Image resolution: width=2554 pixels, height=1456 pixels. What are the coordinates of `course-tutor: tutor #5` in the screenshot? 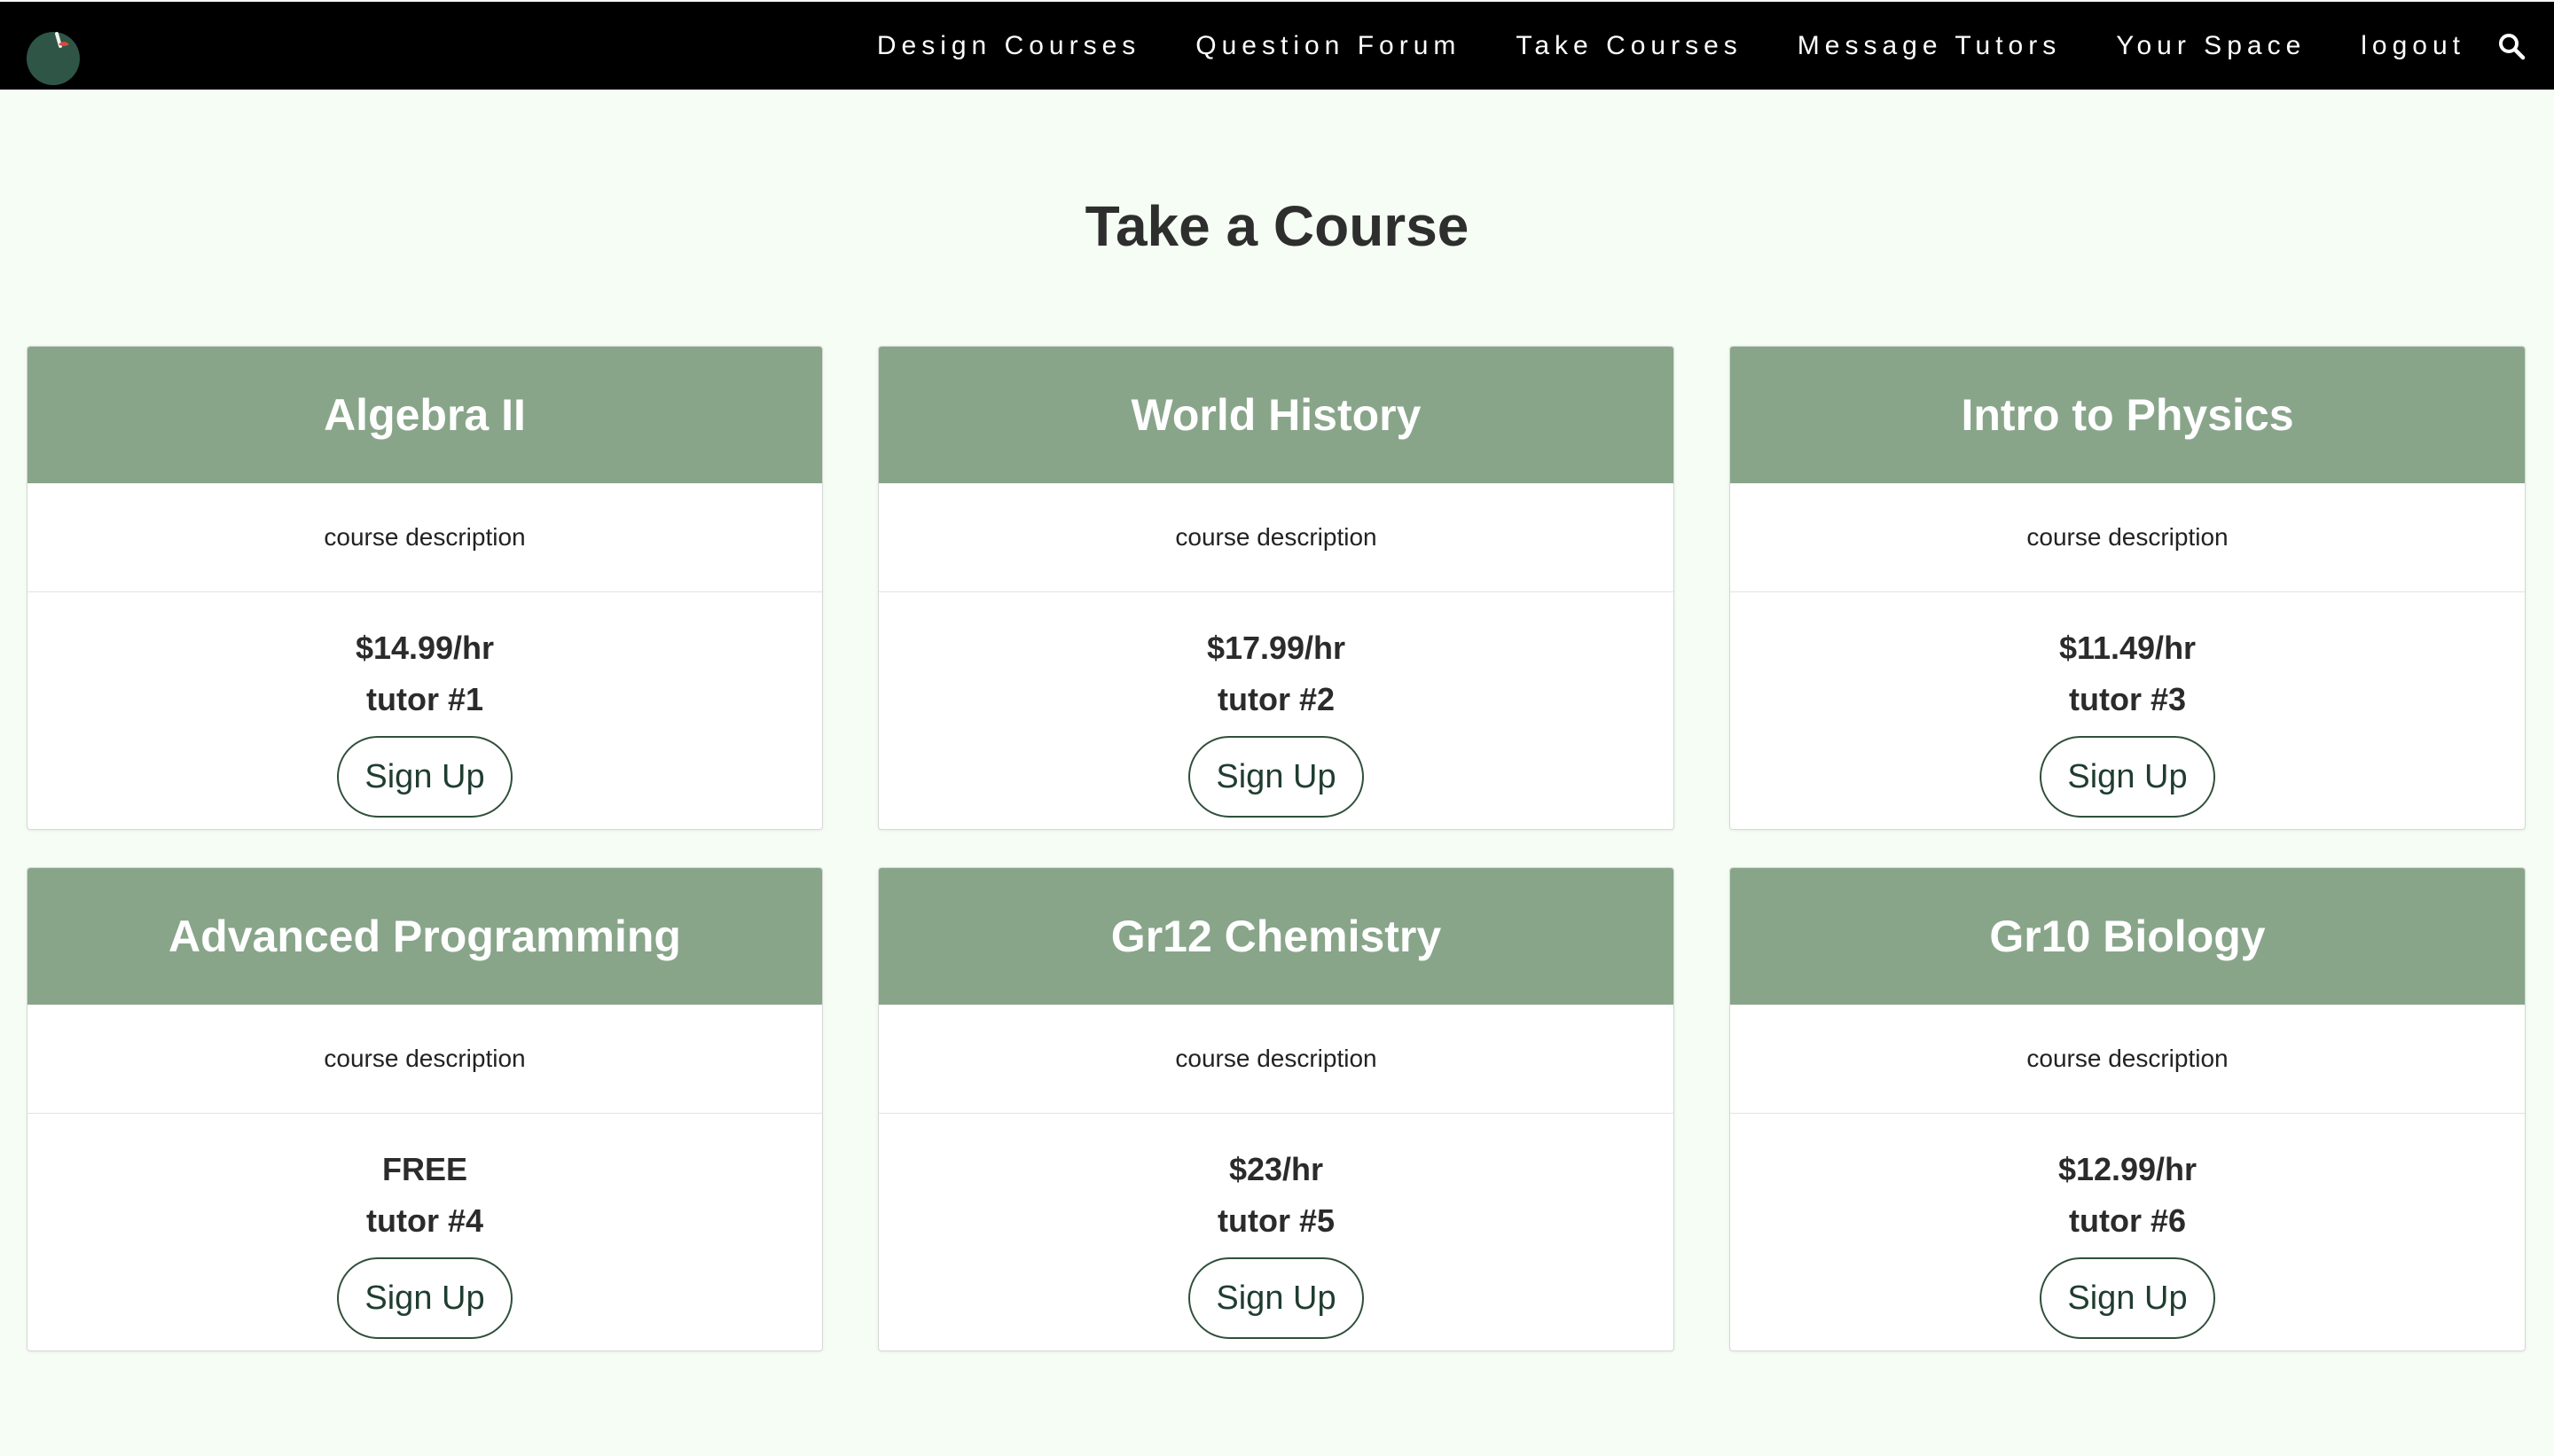 It's located at (1276, 1220).